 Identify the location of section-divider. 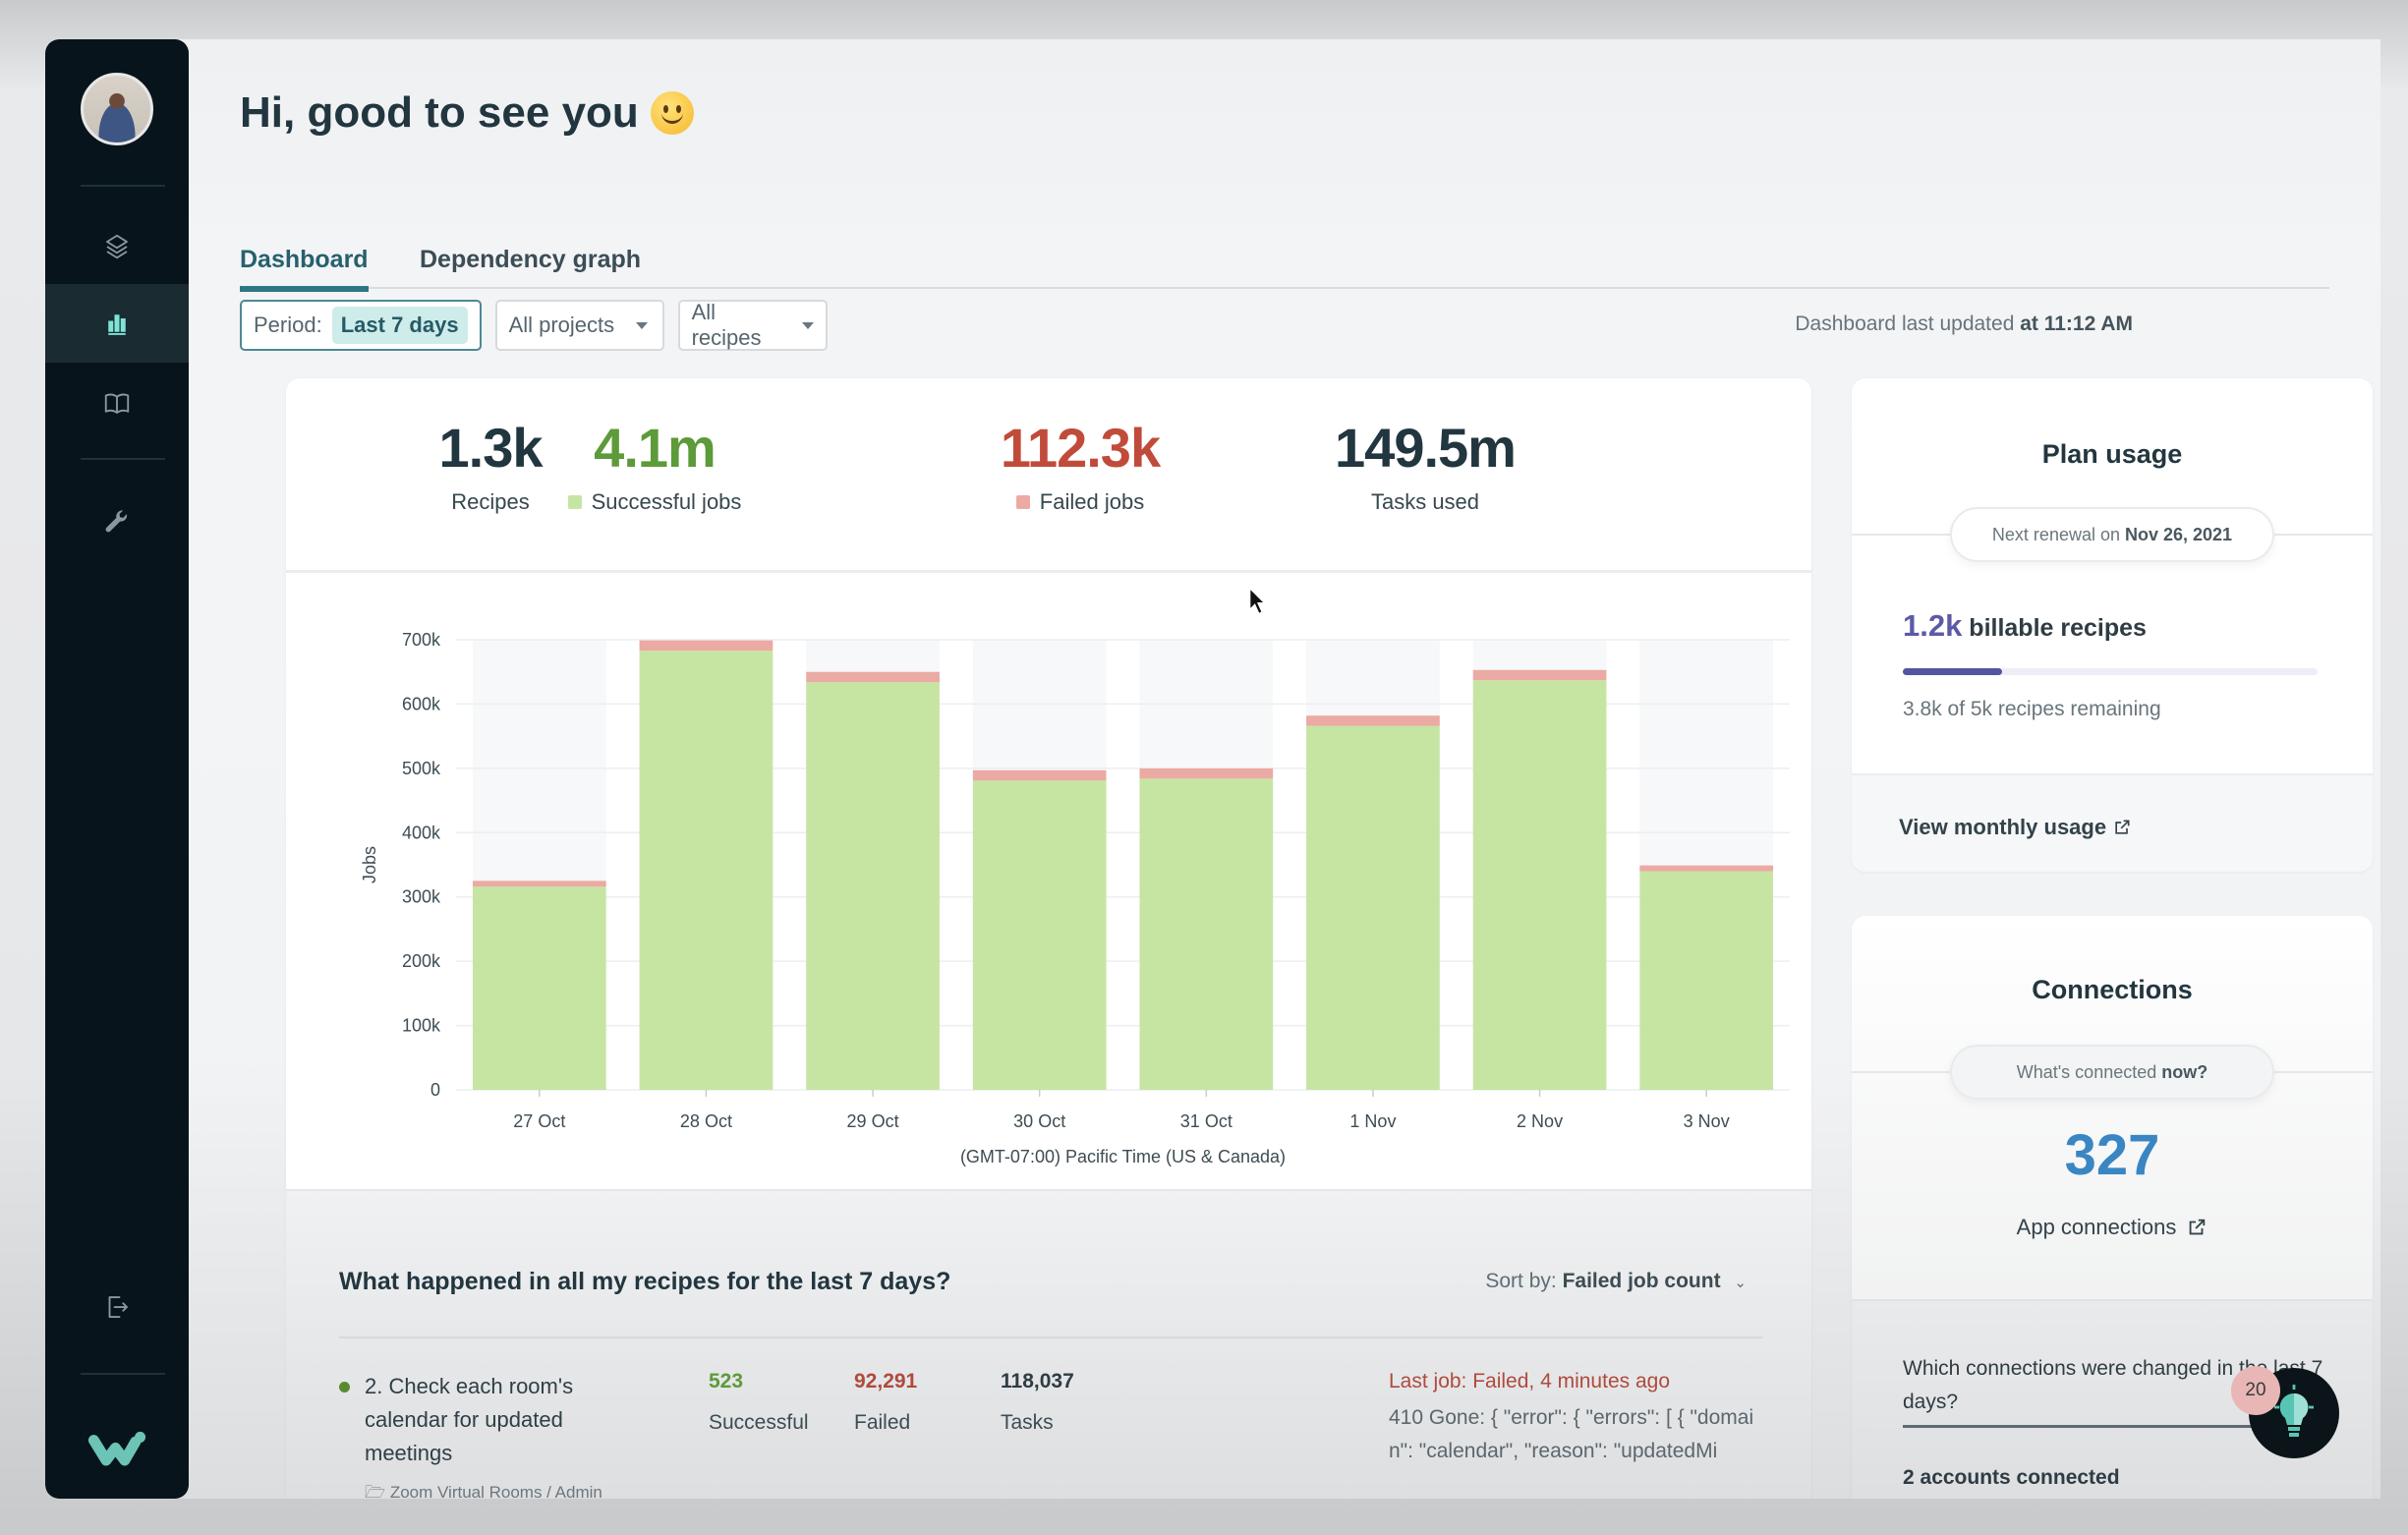
(1050, 1337).